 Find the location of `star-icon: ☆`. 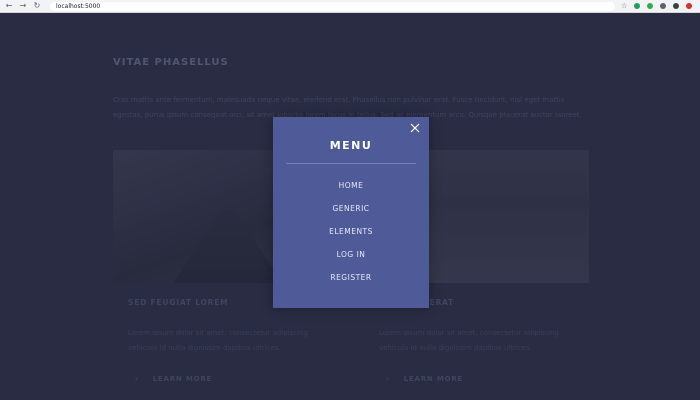

star-icon: ☆ is located at coordinates (624, 6).